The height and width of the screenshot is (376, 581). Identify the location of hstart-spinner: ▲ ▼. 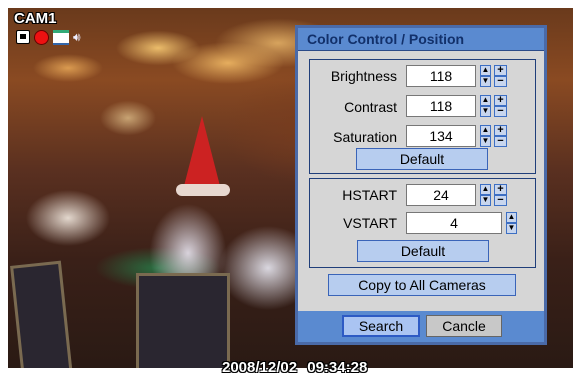
(485, 195).